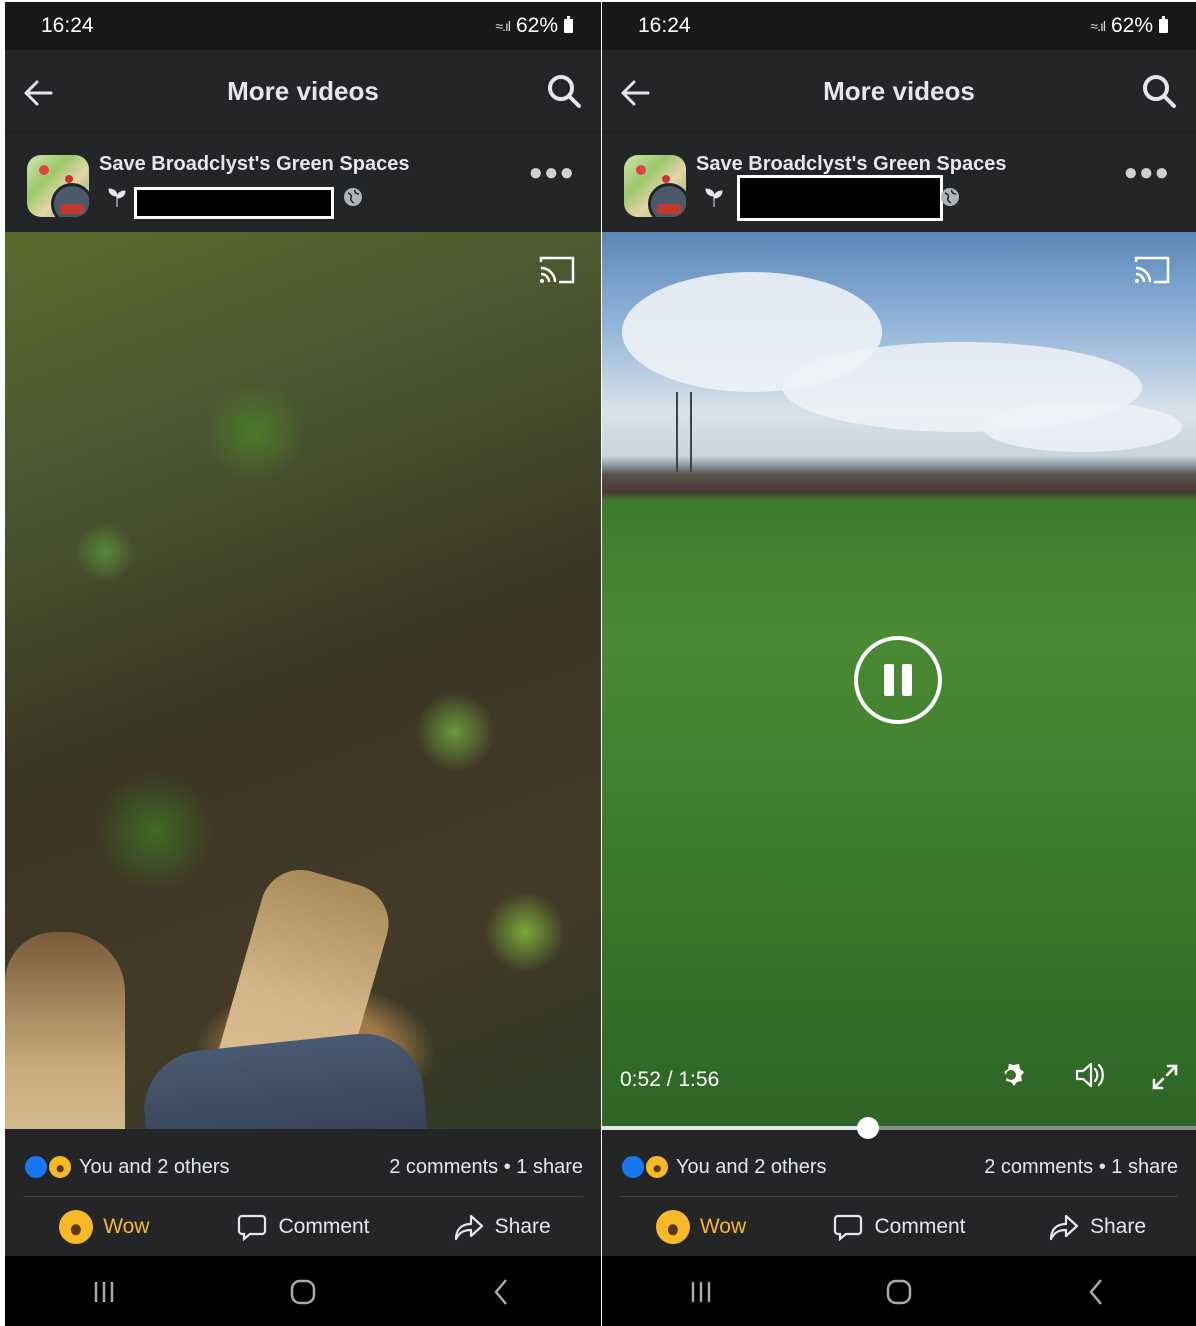 This screenshot has height=1326, width=1196. I want to click on volume-icon, so click(1089, 1075).